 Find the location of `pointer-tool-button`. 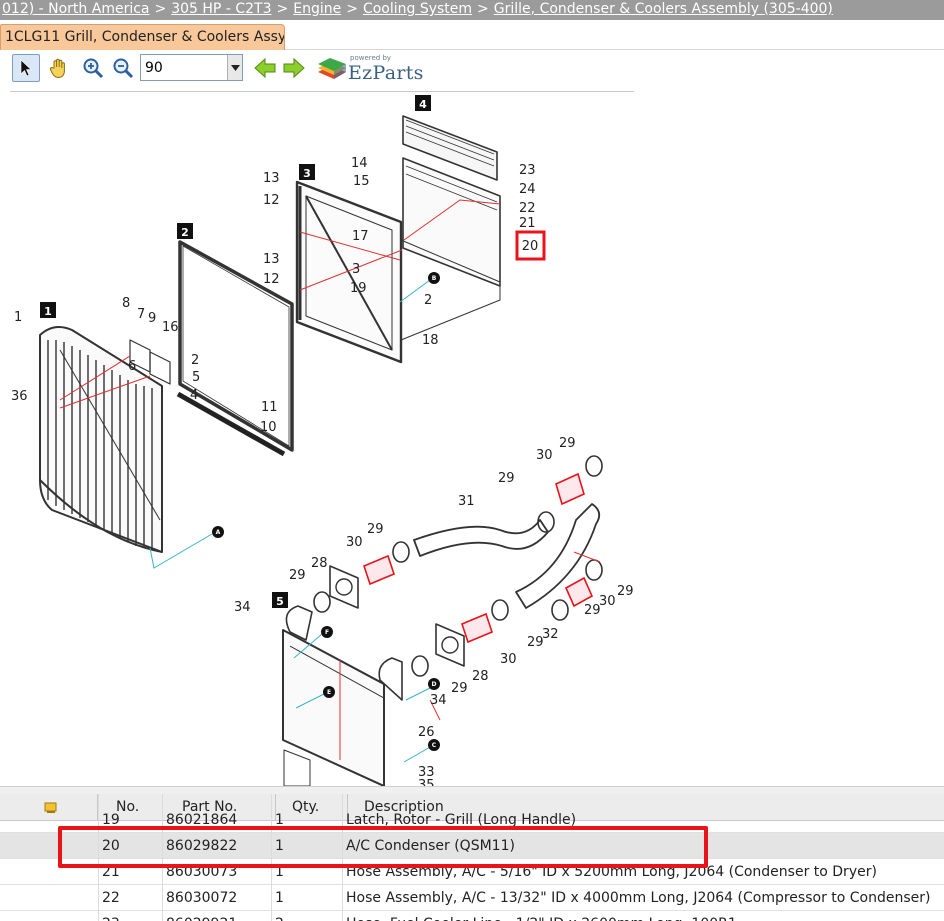

pointer-tool-button is located at coordinates (26, 68).